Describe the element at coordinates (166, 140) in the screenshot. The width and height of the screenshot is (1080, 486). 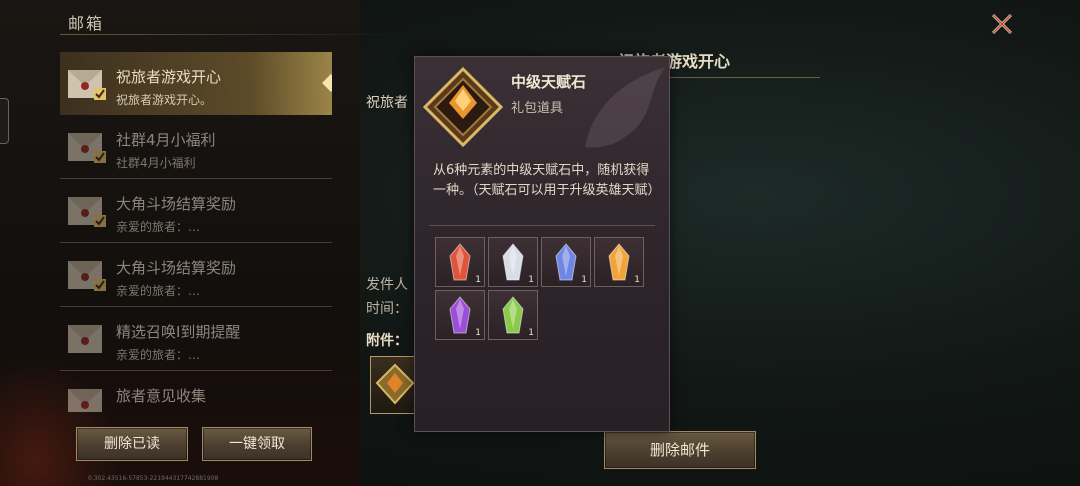
I see `mail-subject: 社群4月小福利` at that location.